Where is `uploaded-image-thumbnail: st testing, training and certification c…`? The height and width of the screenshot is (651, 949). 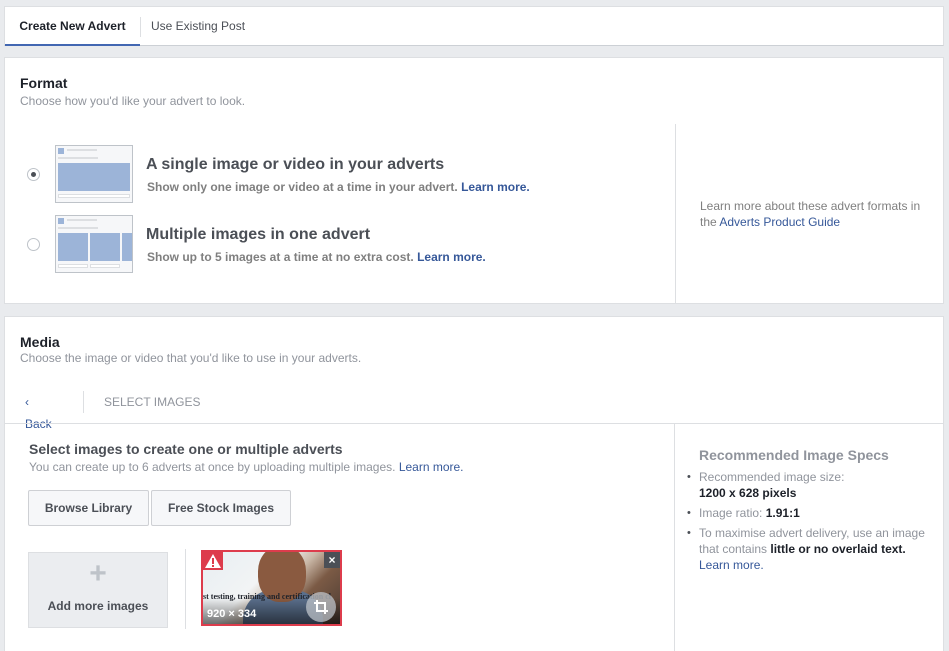 uploaded-image-thumbnail: st testing, training and certification c… is located at coordinates (271, 588).